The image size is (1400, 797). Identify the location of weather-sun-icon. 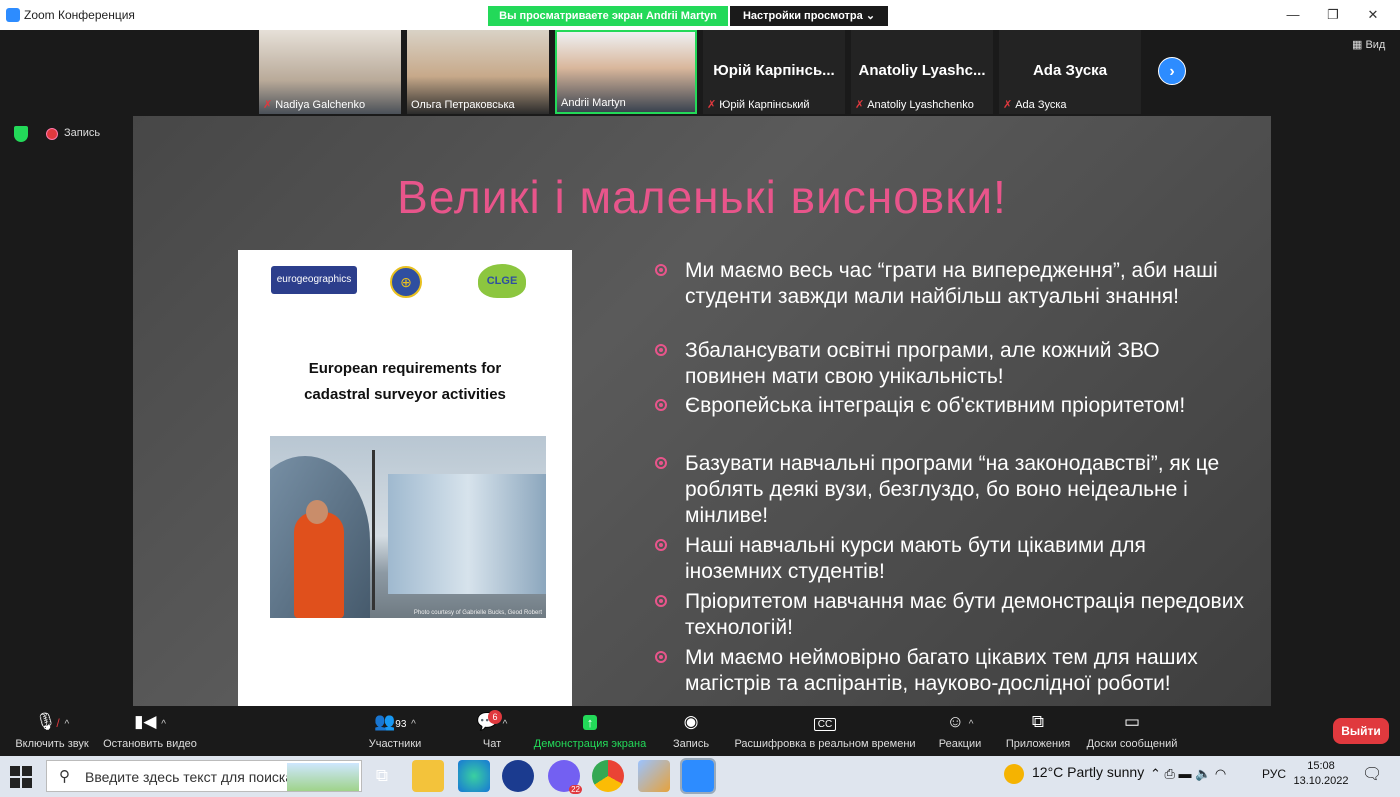
(1014, 774).